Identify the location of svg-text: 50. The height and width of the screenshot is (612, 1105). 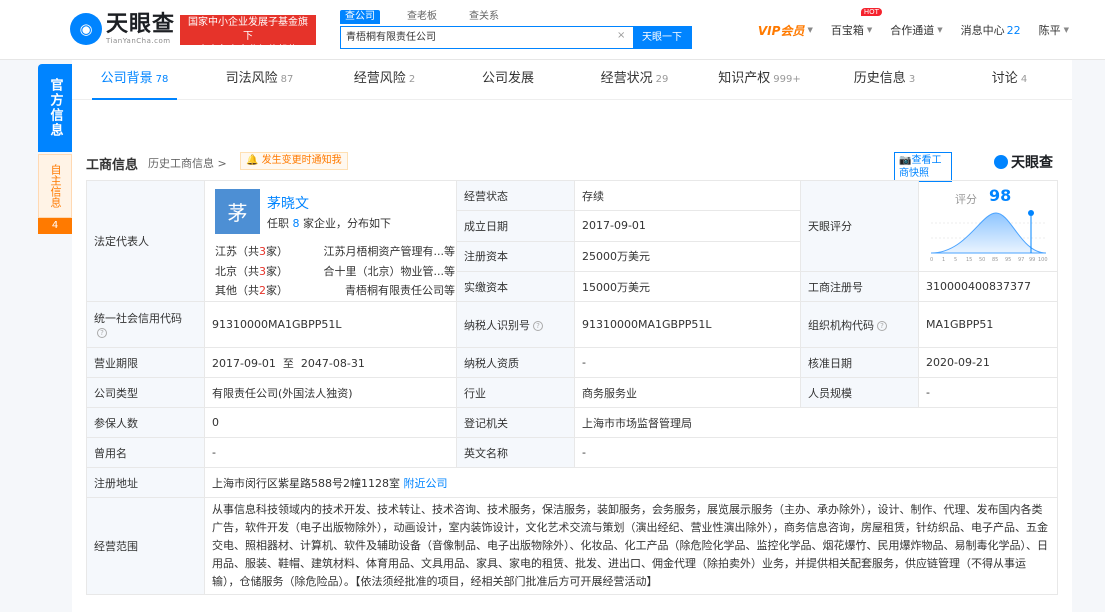
(982, 260).